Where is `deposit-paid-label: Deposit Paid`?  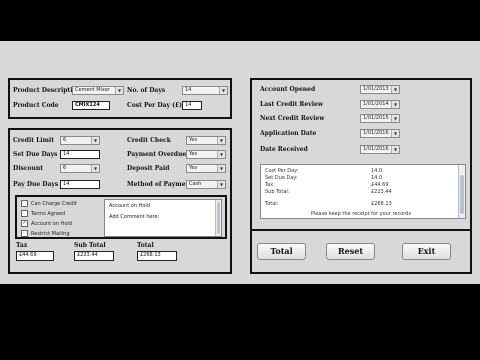 deposit-paid-label: Deposit Paid is located at coordinates (148, 168).